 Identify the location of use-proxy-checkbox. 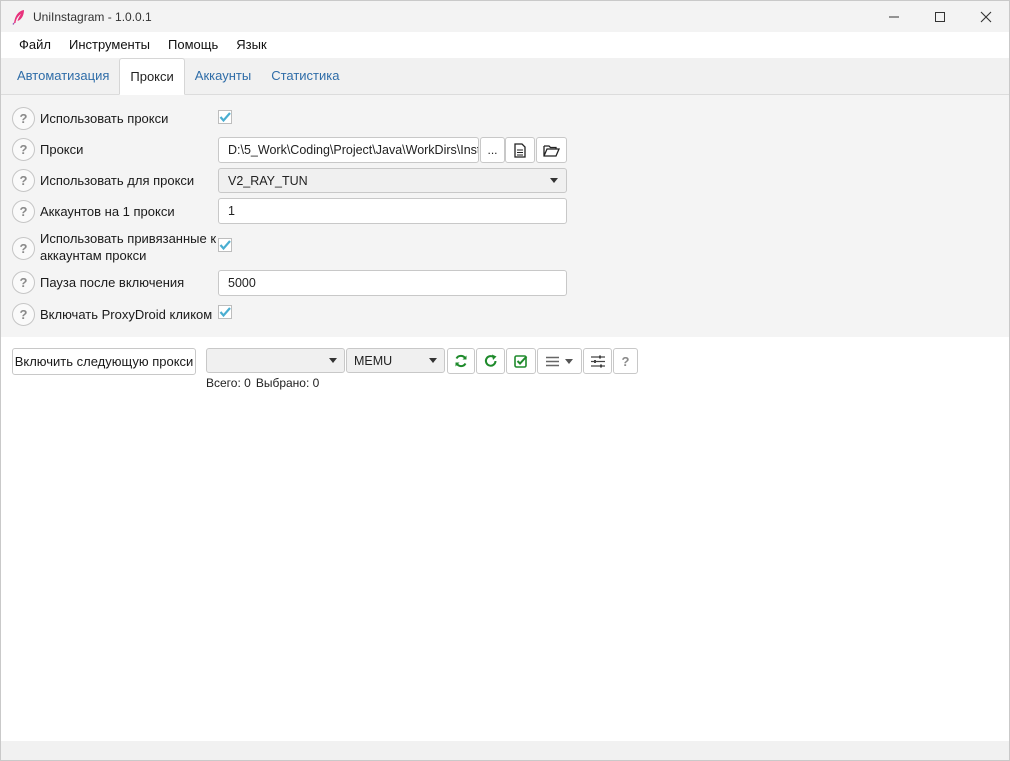
(225, 117).